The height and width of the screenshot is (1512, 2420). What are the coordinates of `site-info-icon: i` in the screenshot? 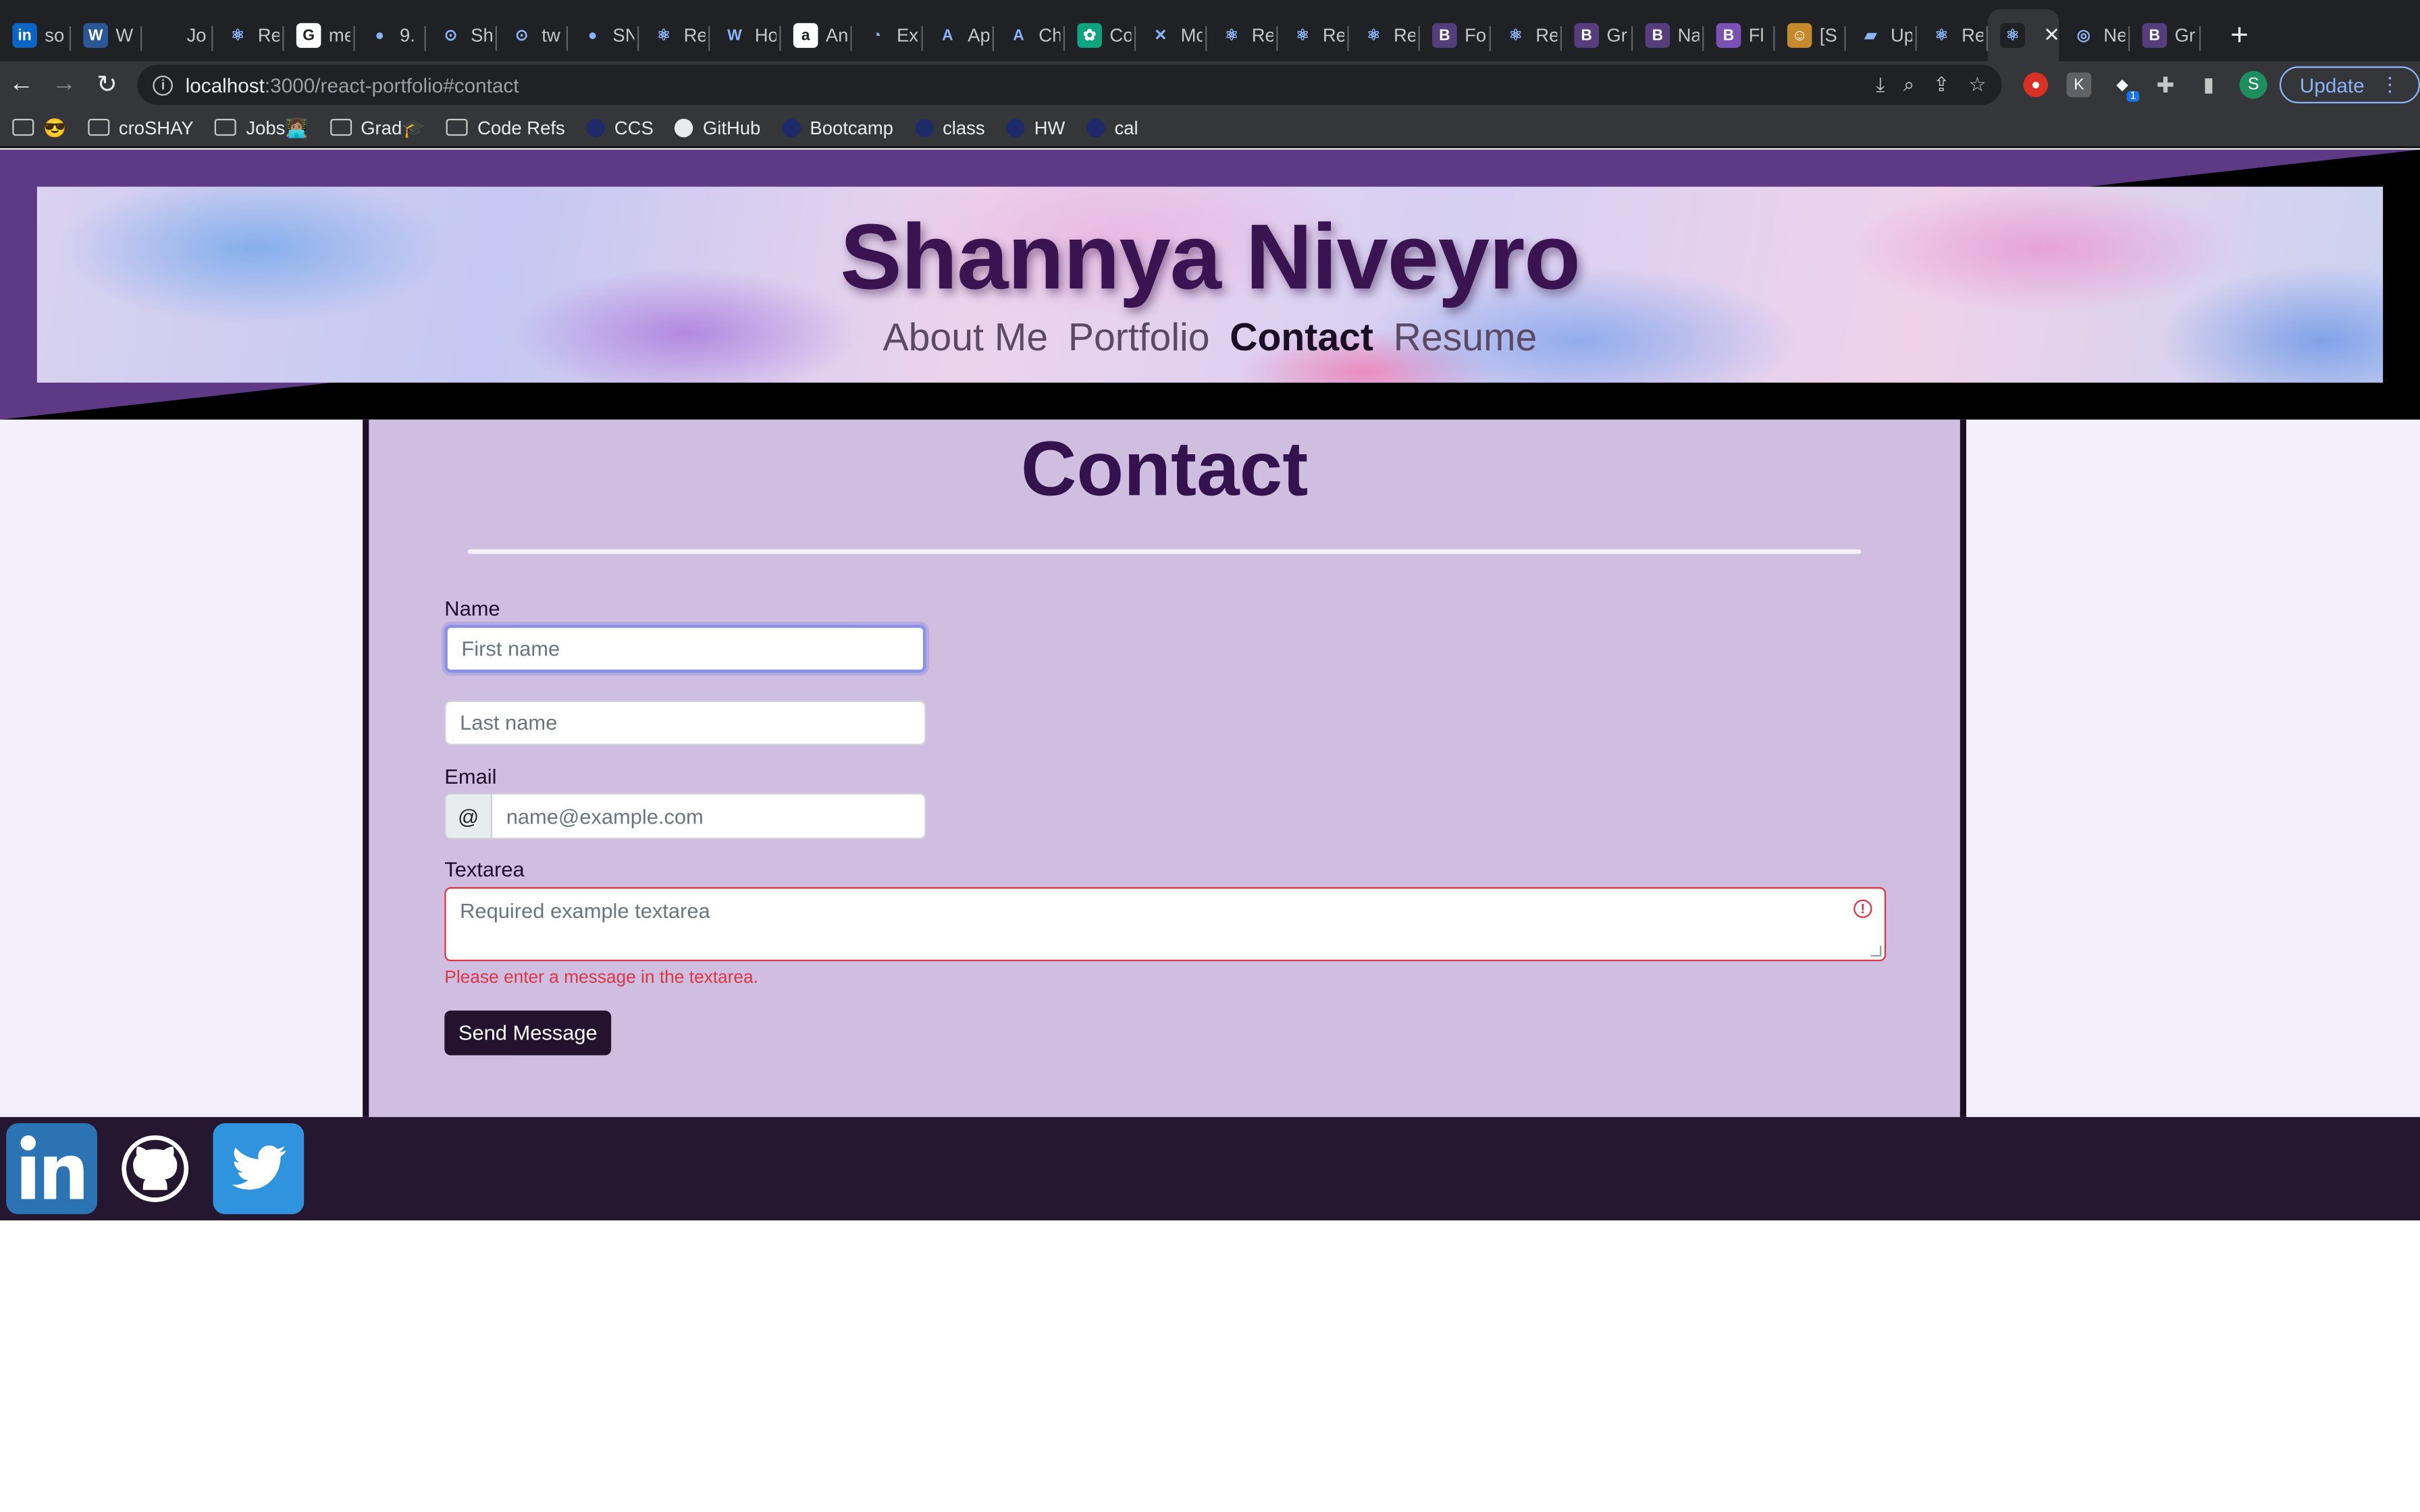 It's located at (163, 84).